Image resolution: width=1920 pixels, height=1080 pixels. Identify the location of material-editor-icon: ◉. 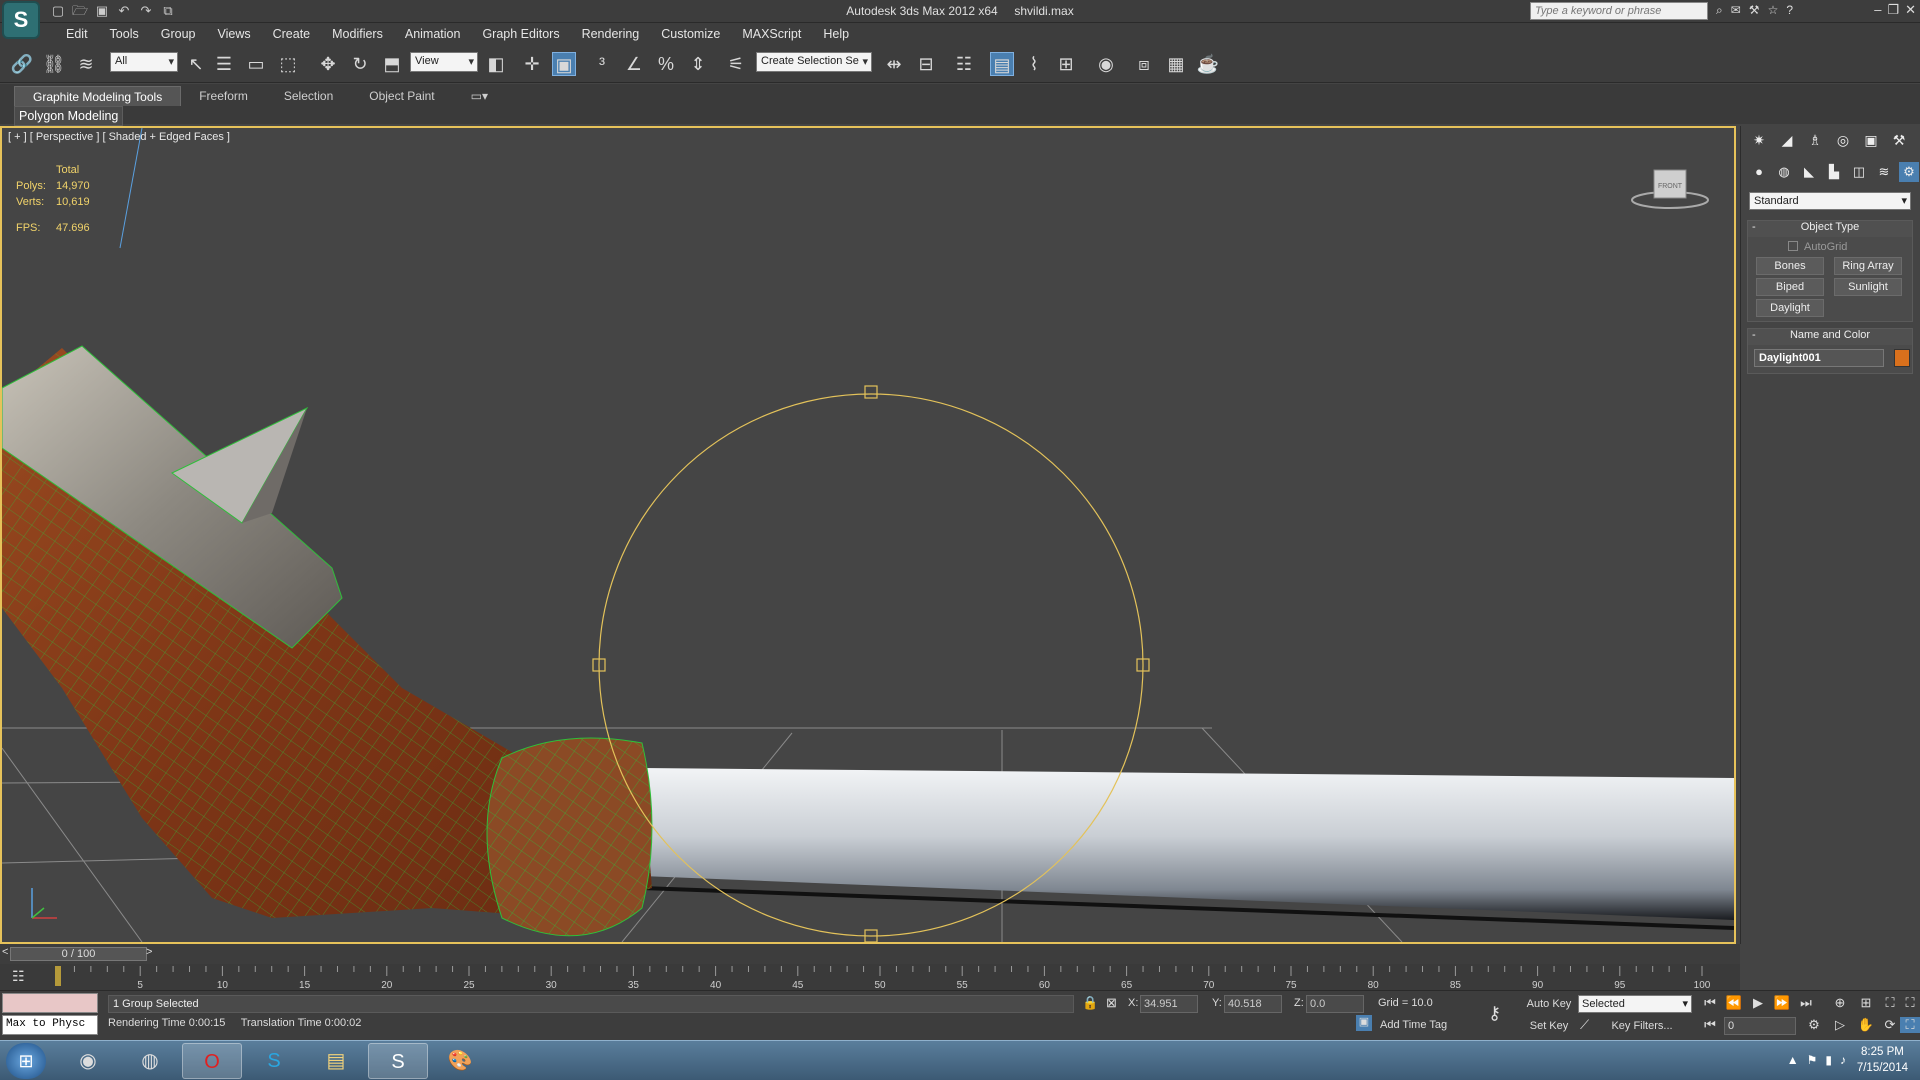
(1106, 64).